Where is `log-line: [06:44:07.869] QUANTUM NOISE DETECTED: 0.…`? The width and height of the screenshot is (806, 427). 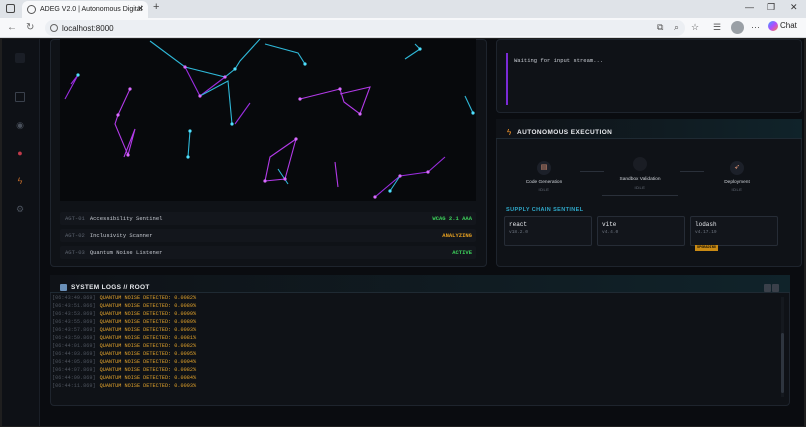 log-line: [06:44:07.869] QUANTUM NOISE DETECTED: 0.… is located at coordinates (124, 370).